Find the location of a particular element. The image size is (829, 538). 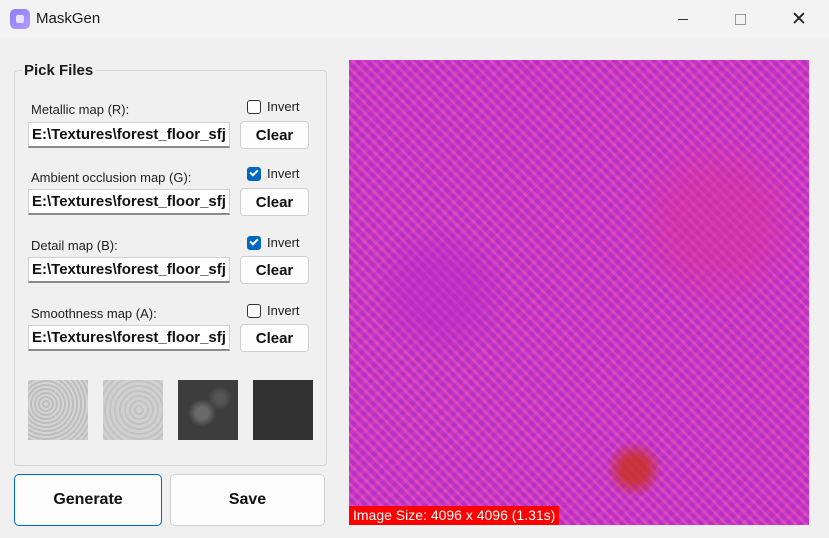

ao-clear-button: Clear is located at coordinates (274, 202).